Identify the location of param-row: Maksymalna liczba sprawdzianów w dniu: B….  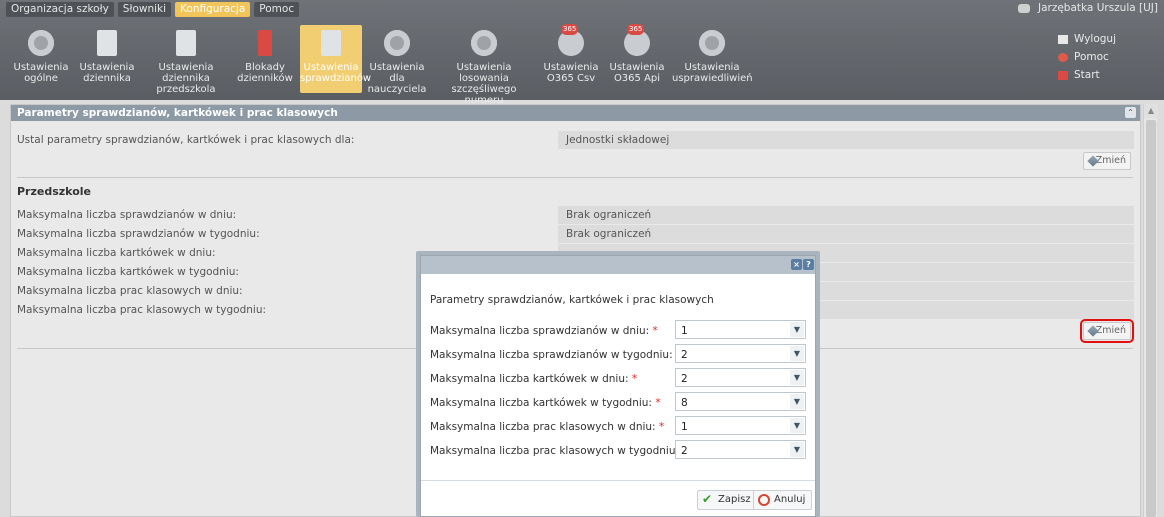
(574, 215).